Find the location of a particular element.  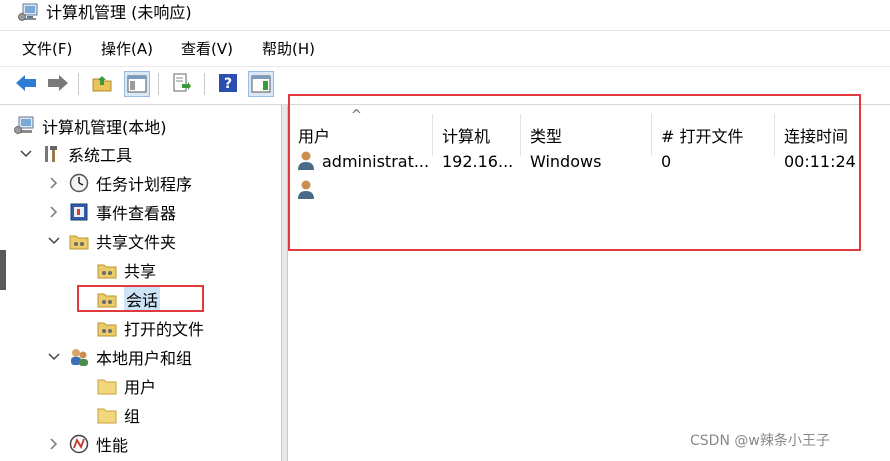

tree-item-task-scheduler: 任务计划程序 is located at coordinates (119, 183).